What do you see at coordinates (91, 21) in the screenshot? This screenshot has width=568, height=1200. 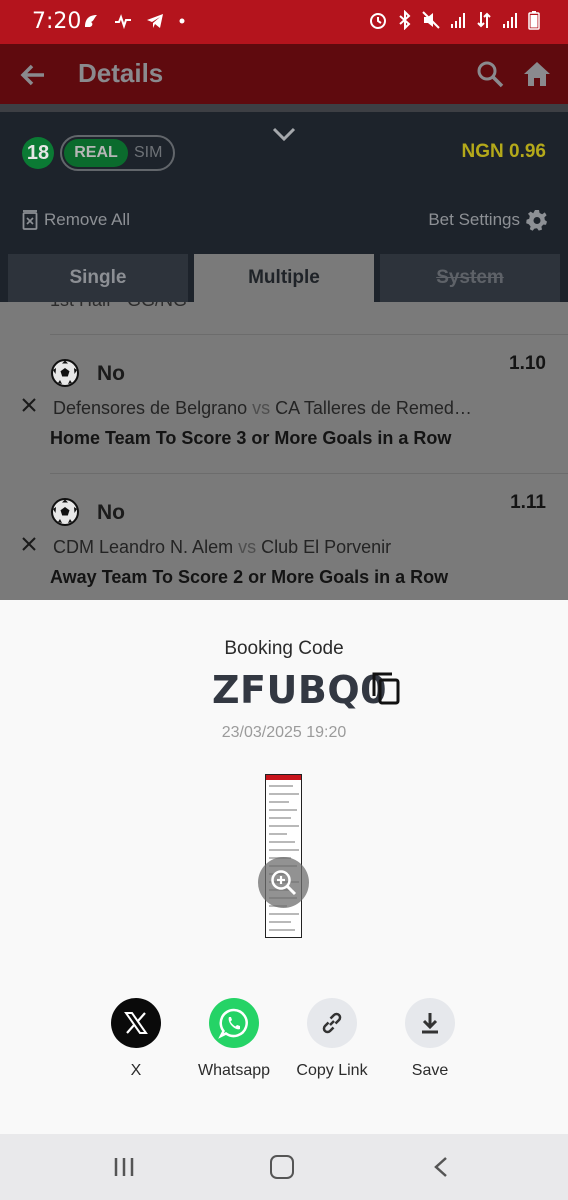 I see `app-icon` at bounding box center [91, 21].